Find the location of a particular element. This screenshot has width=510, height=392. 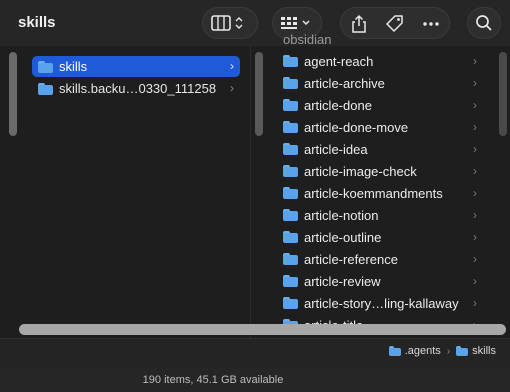

list-item-label: skills.backu…0330_111258 is located at coordinates (138, 88).